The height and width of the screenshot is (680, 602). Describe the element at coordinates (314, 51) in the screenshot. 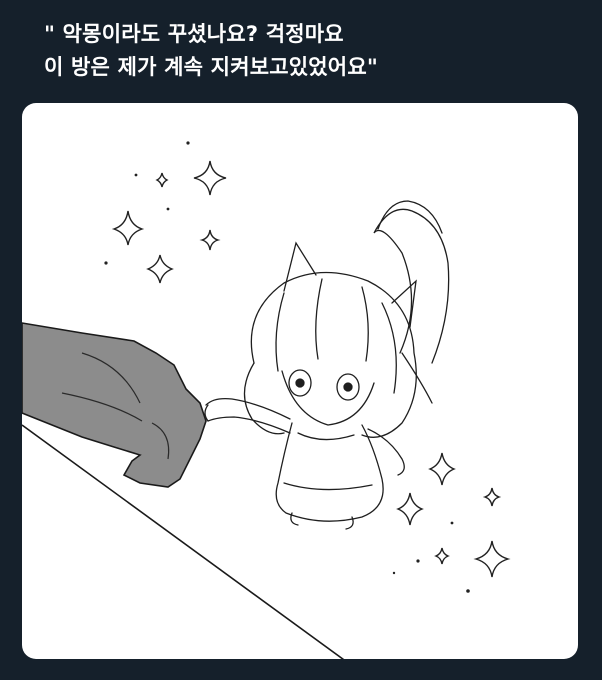

I see `tweet-text: " 악몽이라도 꾸셨나요? 걱정마요 이 방은 제가 계속 지켜보고있었어요"` at that location.